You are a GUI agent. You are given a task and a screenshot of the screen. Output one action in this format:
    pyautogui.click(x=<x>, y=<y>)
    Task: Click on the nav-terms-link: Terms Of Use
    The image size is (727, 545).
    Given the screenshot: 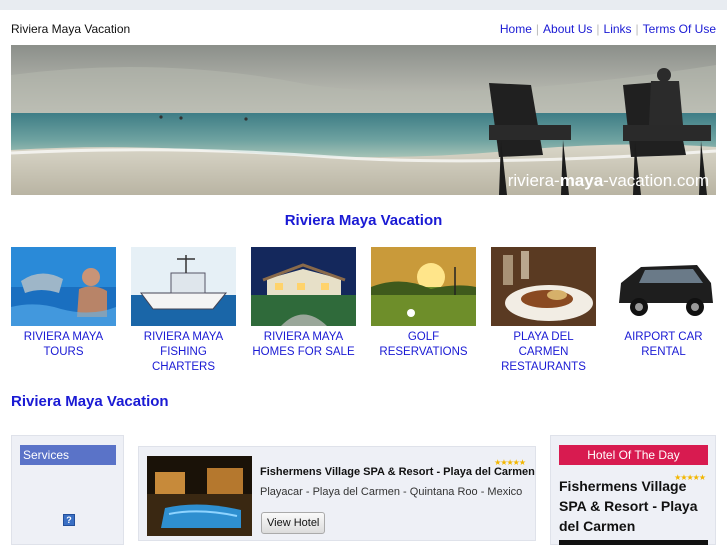 What is the action you would take?
    pyautogui.click(x=679, y=29)
    